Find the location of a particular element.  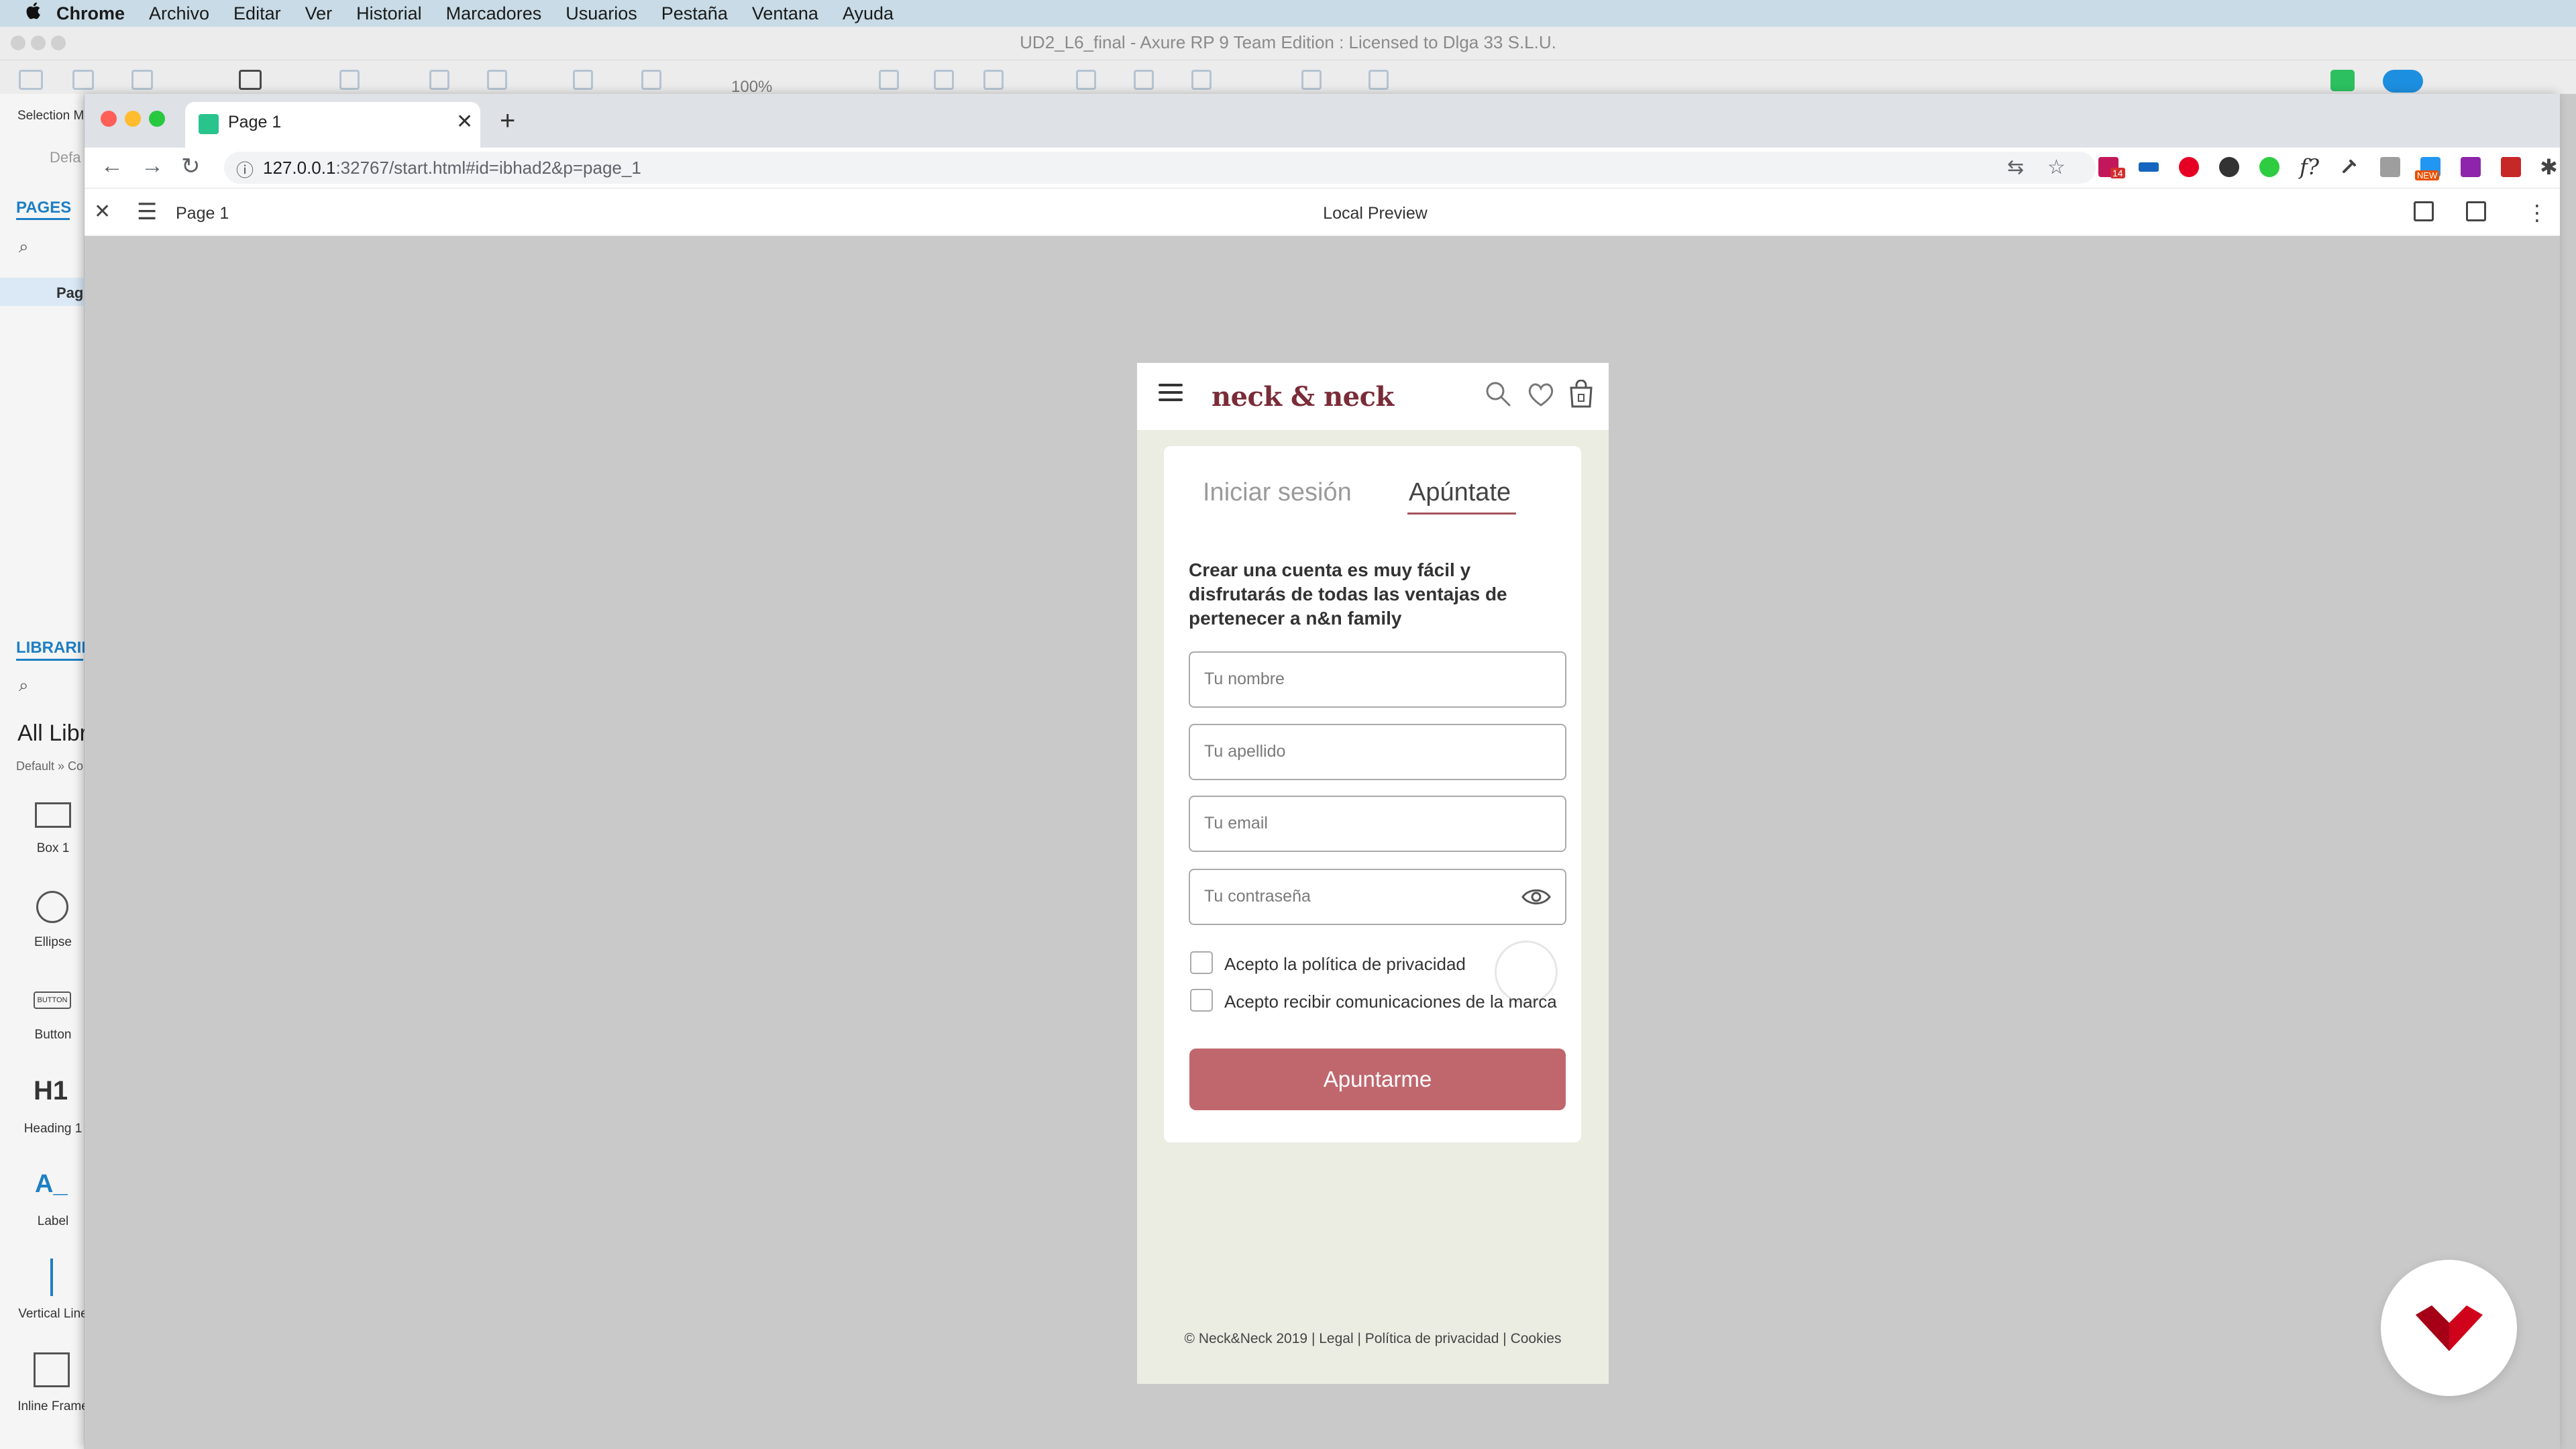

default-style-label: Defa is located at coordinates (65, 157).